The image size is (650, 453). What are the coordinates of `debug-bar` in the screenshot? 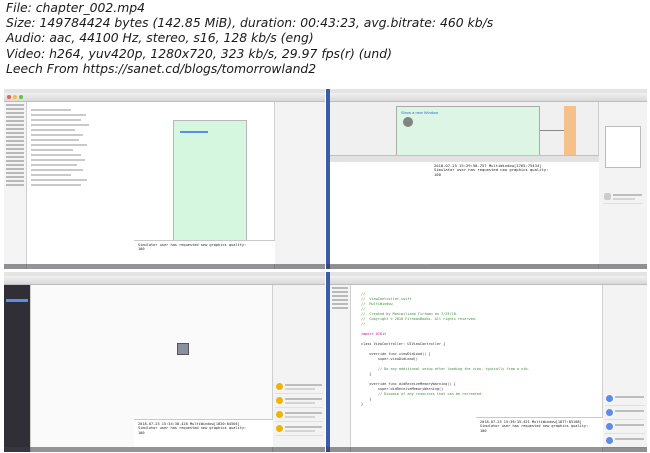 It's located at (464, 158).